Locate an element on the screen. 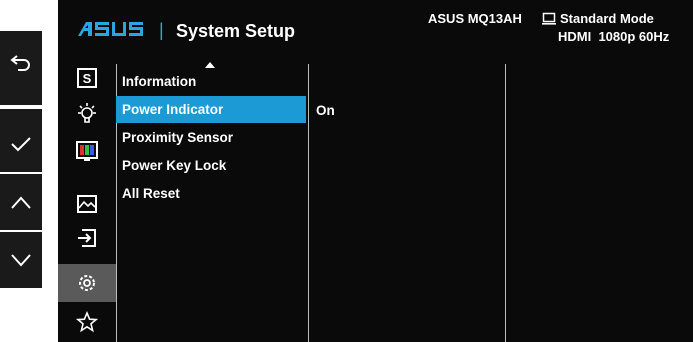 The image size is (693, 342). asus-logo is located at coordinates (112, 31).